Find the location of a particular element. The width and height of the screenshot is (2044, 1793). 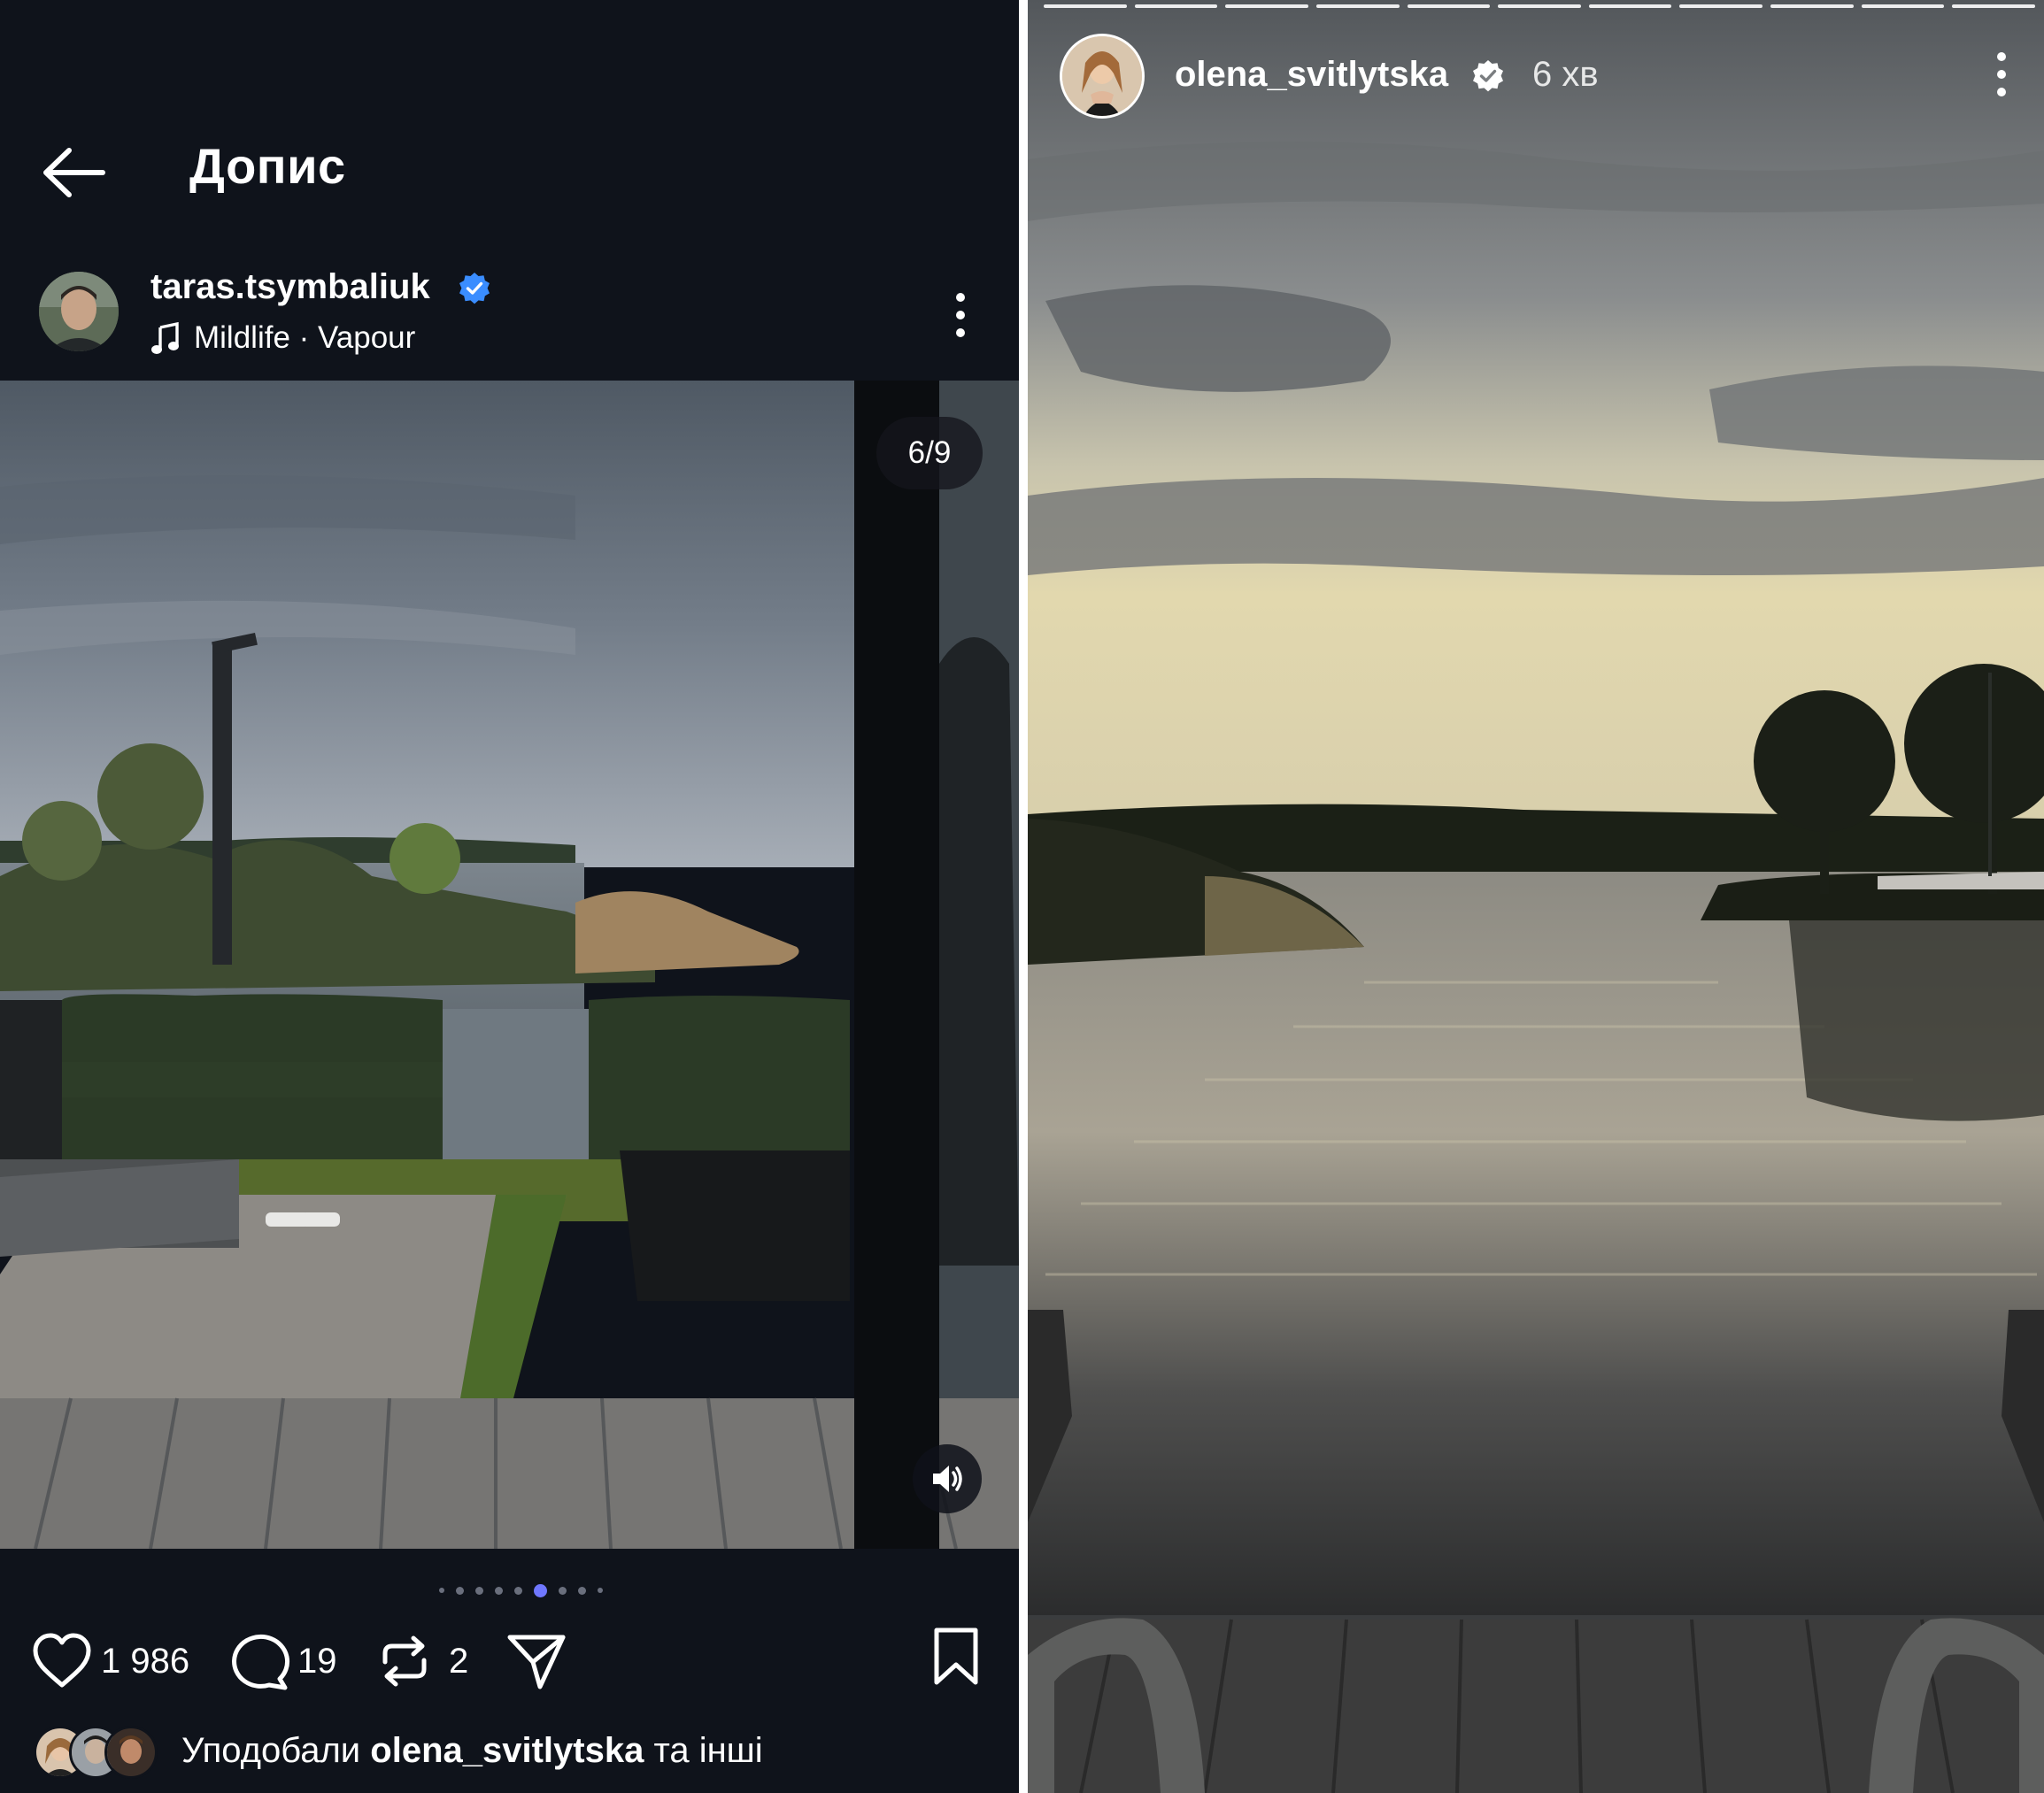

page-title: Допис is located at coordinates (267, 166).